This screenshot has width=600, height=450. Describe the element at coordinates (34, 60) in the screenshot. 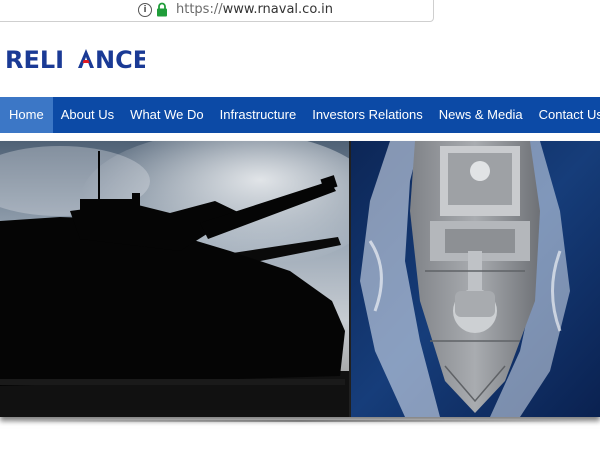

I see `logo-text-left: RELI` at that location.